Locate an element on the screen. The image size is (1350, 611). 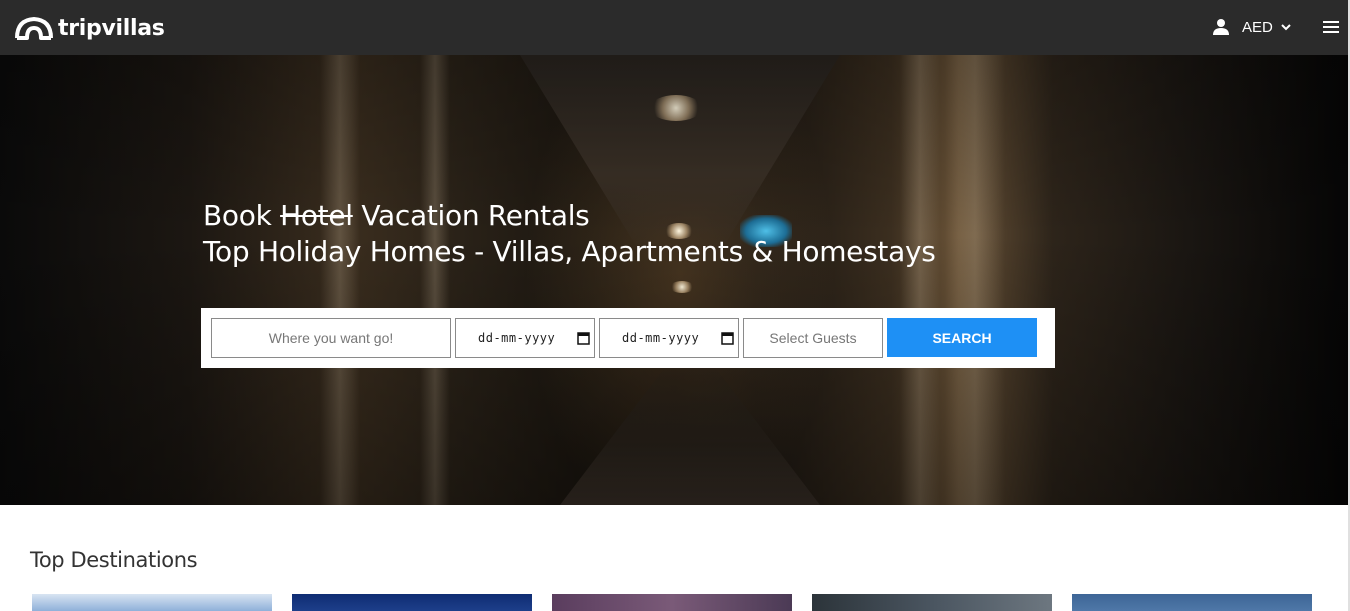
checkout-date-input: dd-mm-yyyy is located at coordinates (669, 338).